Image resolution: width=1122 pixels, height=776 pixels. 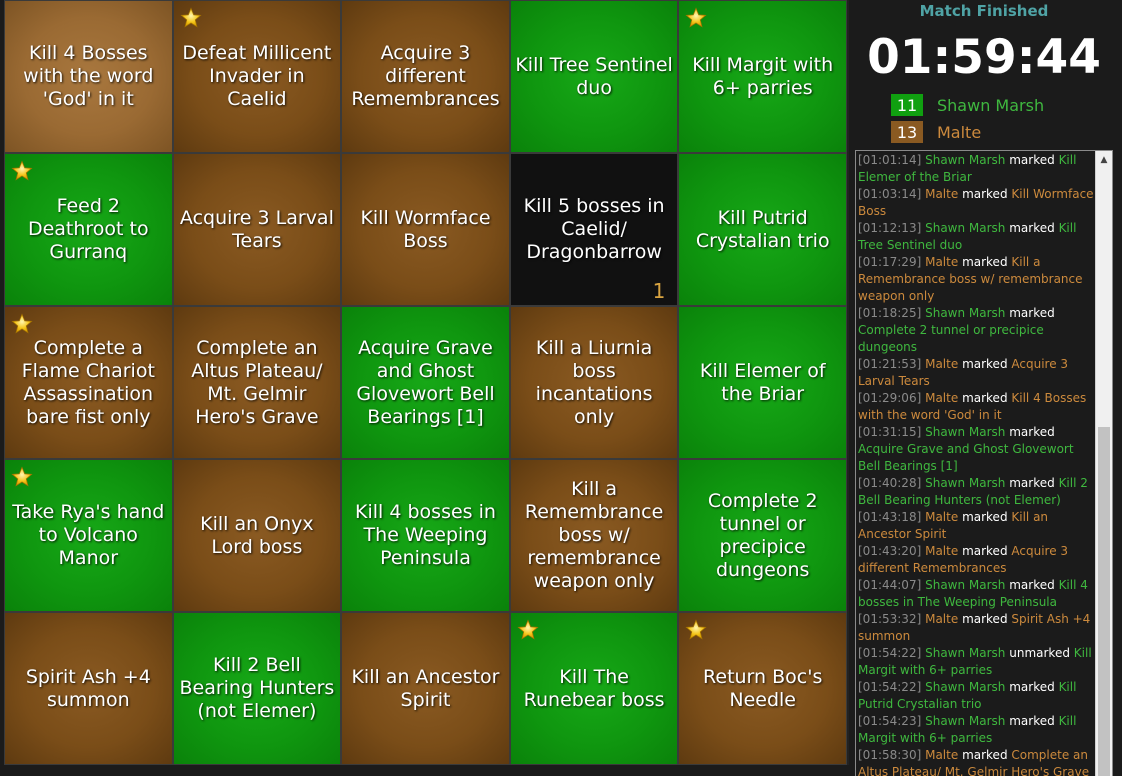 What do you see at coordinates (659, 291) in the screenshot?
I see `cell-counter: 1` at bounding box center [659, 291].